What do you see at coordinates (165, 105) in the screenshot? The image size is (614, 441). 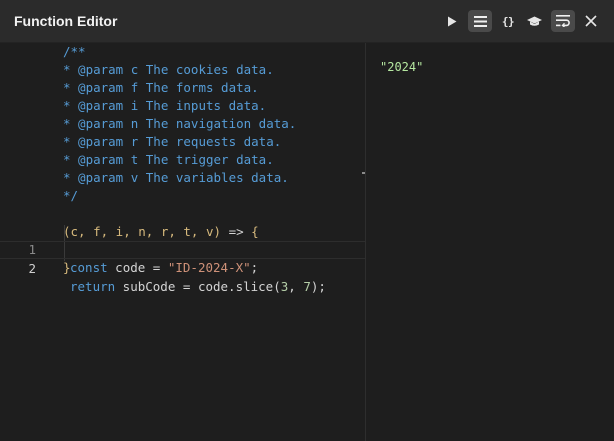 I see `doc-comment-line: * @param i The inputs data.` at bounding box center [165, 105].